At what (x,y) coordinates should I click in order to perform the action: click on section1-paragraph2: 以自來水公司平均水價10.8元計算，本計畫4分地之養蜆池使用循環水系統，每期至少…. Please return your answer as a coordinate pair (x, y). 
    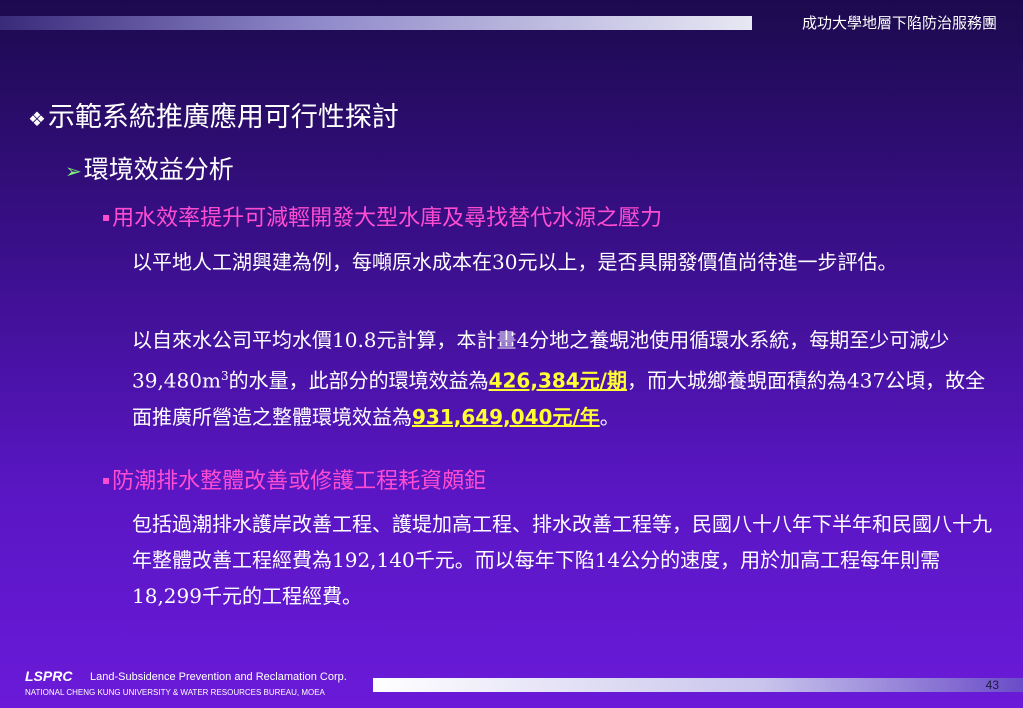
    Looking at the image, I should click on (562, 378).